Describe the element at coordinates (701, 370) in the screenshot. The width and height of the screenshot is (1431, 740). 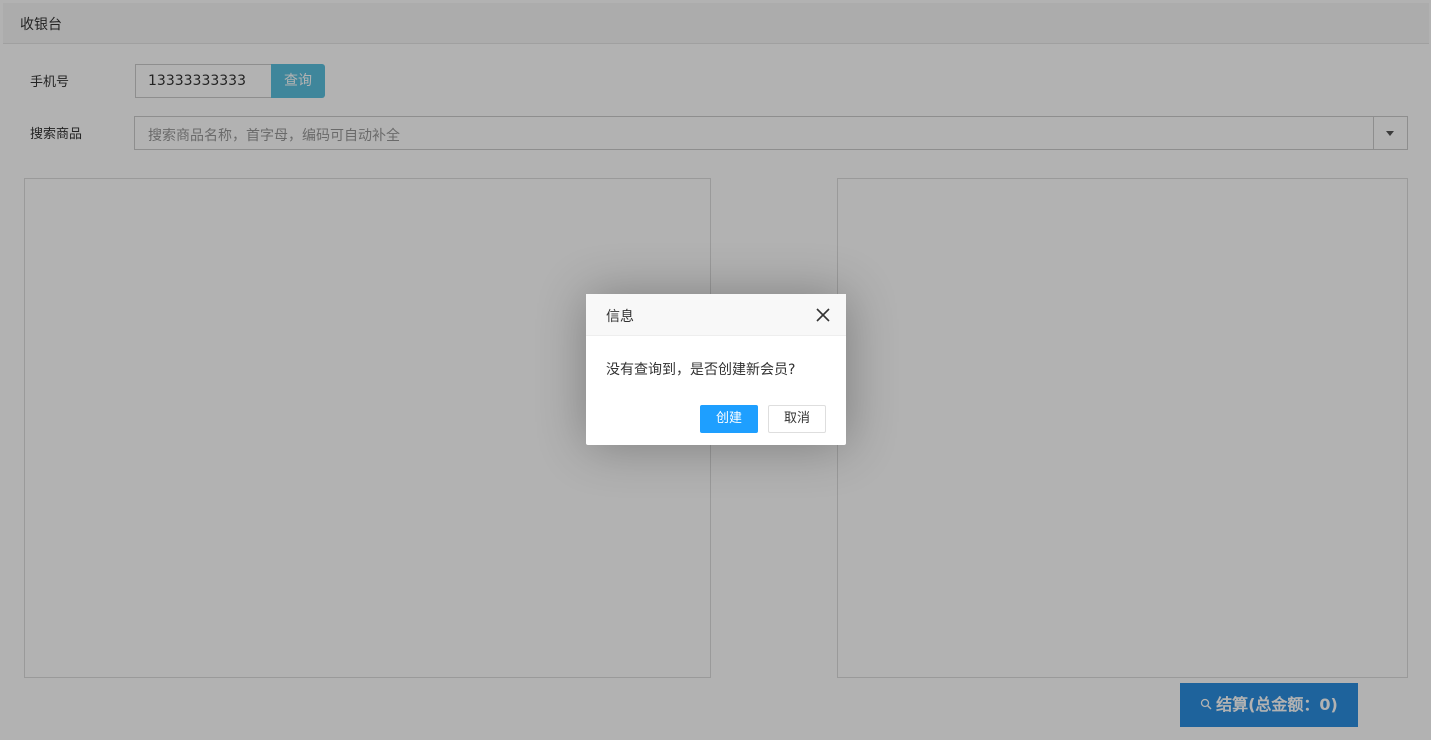
I see `dialog-message: 没有查询到，是否创建新会员?` at that location.